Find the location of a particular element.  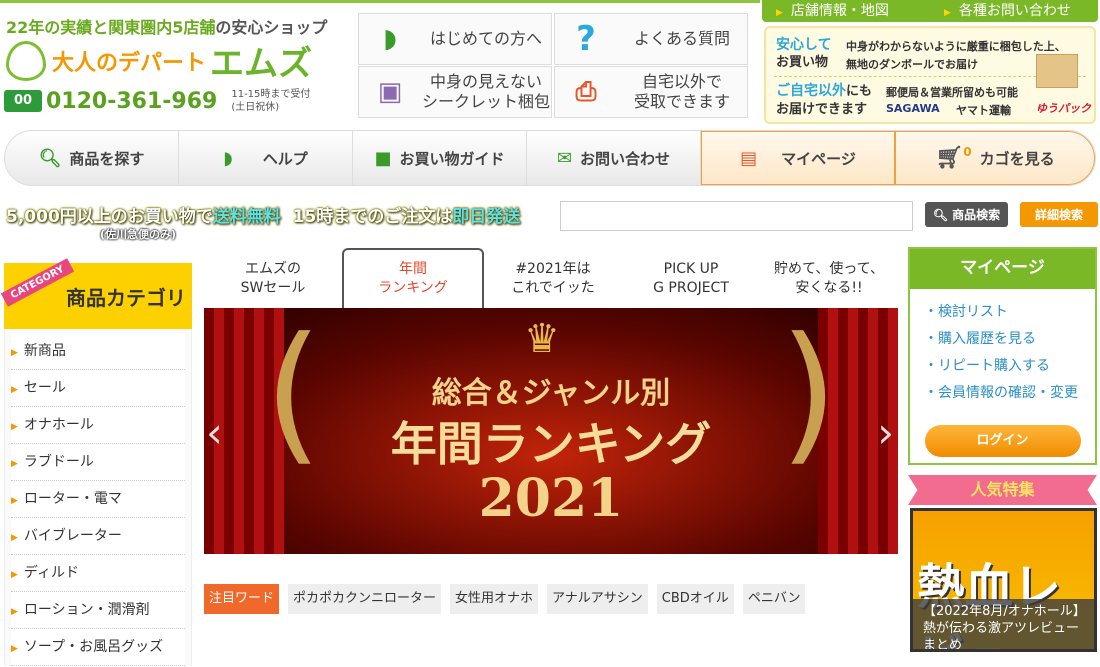

receive-icon: ⎙ is located at coordinates (586, 91).